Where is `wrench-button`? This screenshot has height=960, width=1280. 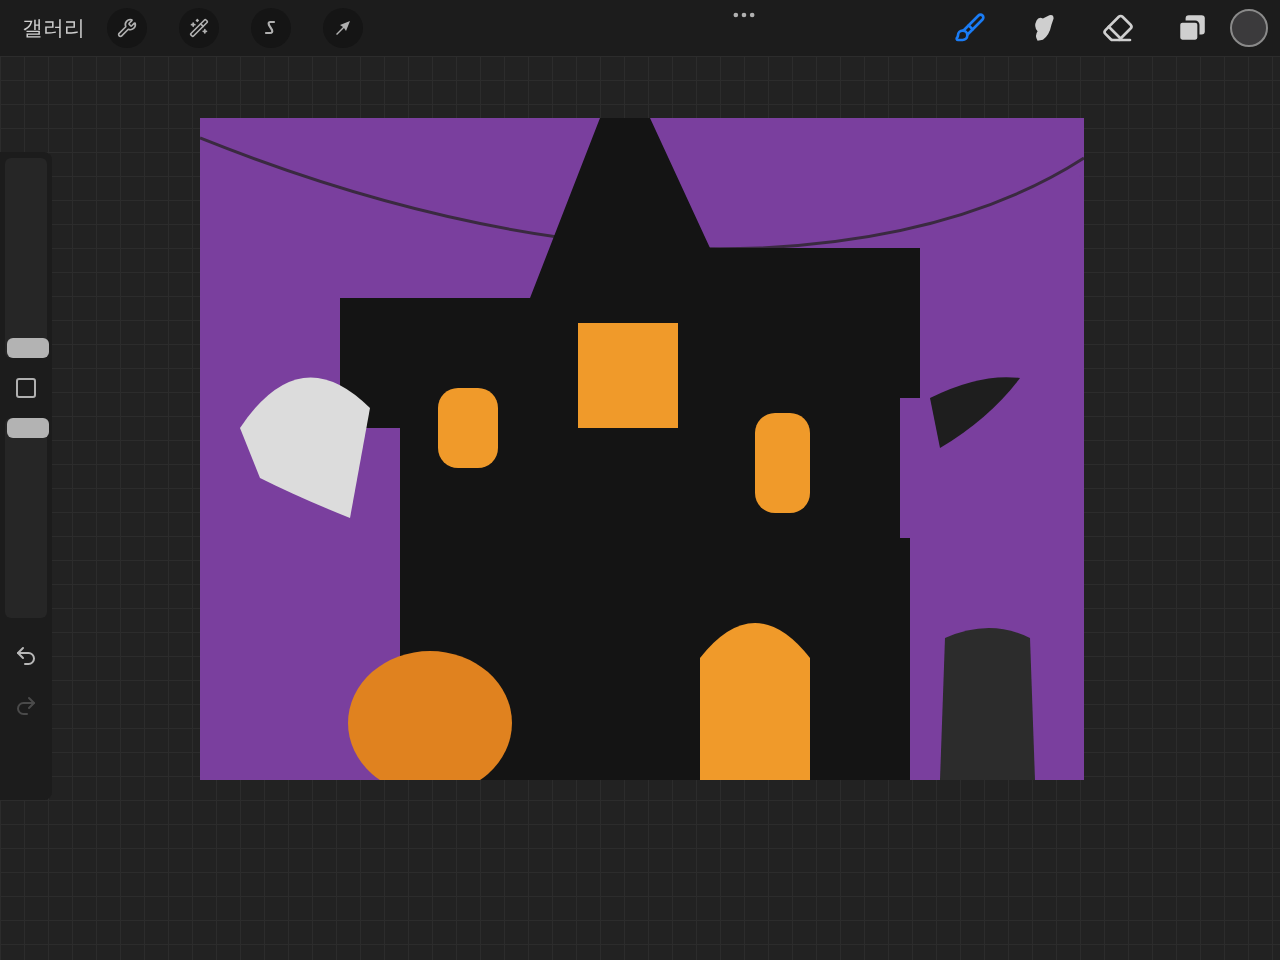
wrench-button is located at coordinates (127, 28).